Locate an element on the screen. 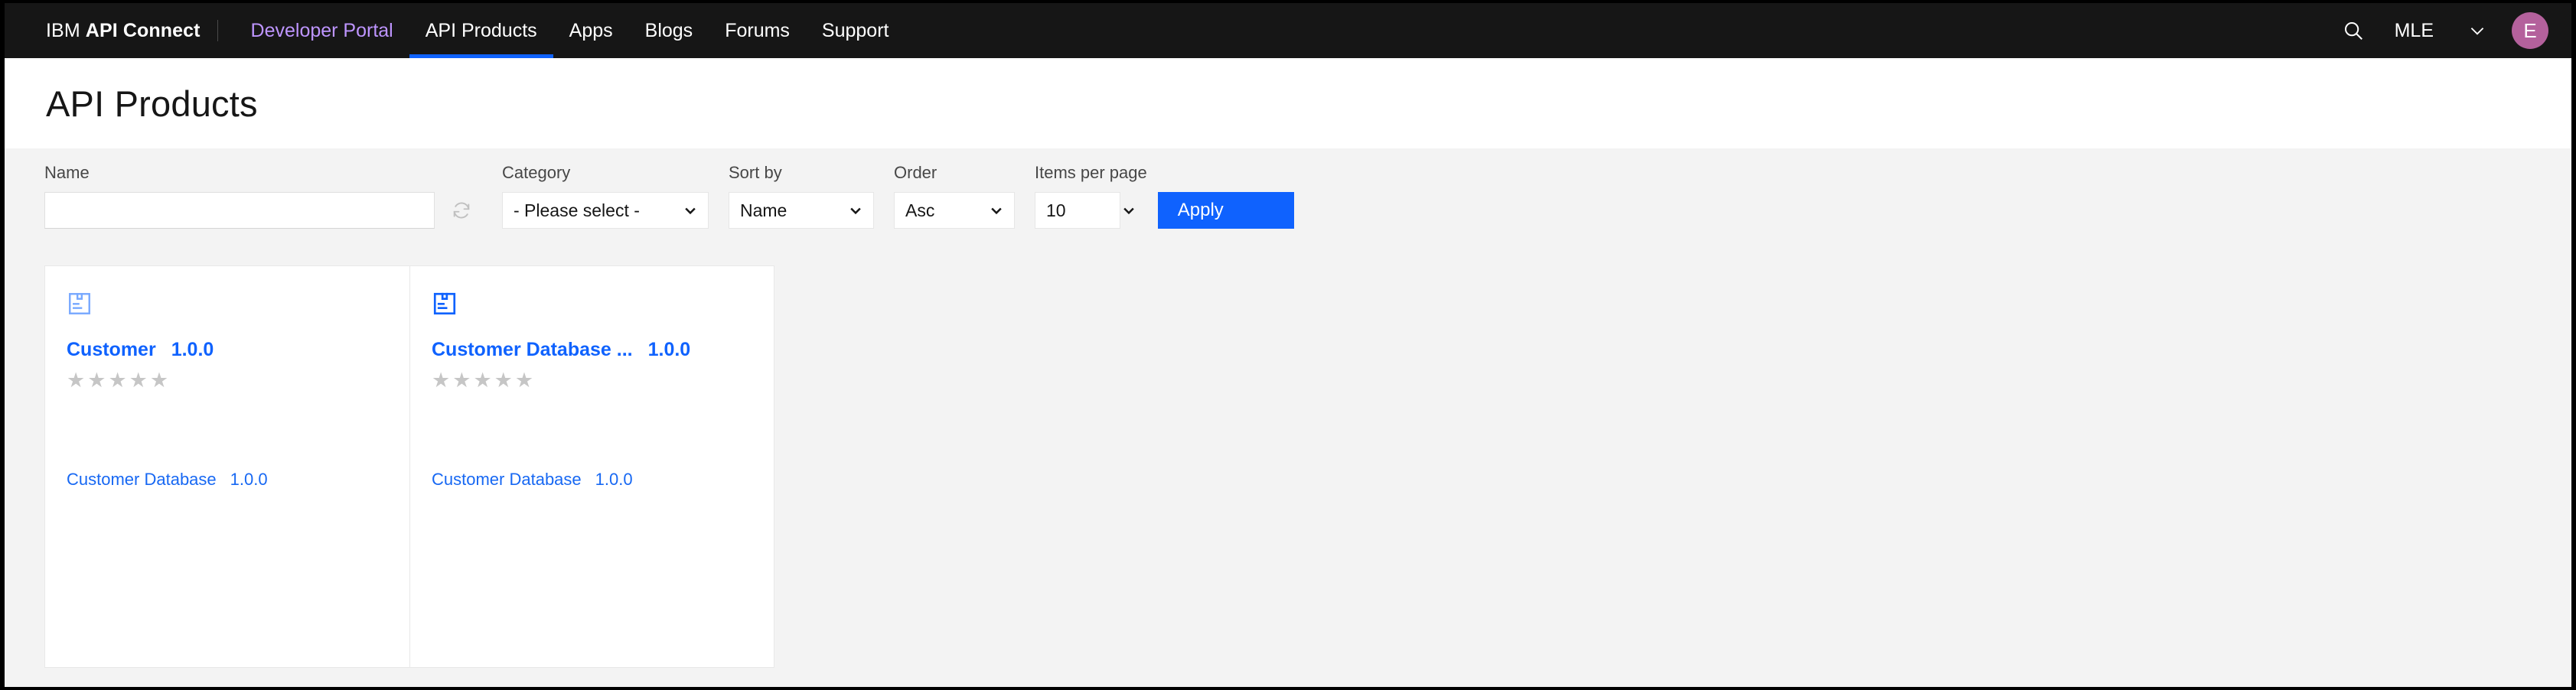  product-title-row: Customer Database ... 1.0.0 is located at coordinates (591, 350).